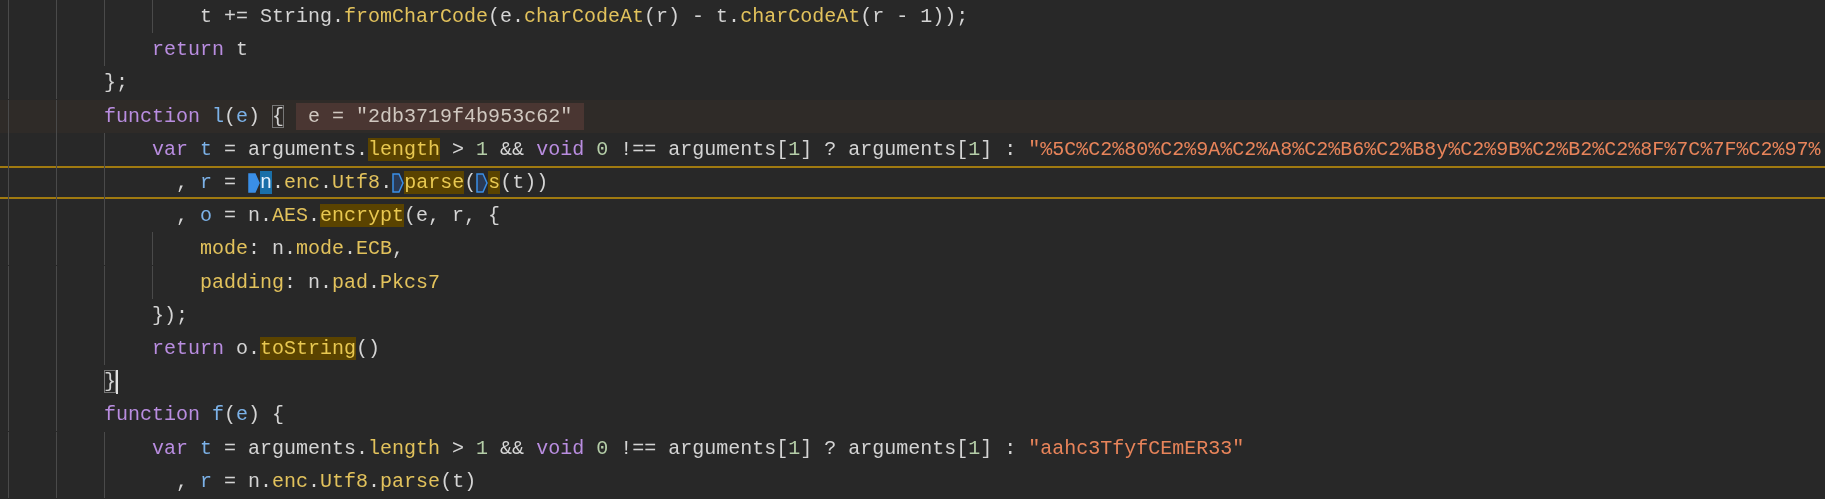  What do you see at coordinates (194, 116) in the screenshot?
I see `code-text: function l(e) {` at bounding box center [194, 116].